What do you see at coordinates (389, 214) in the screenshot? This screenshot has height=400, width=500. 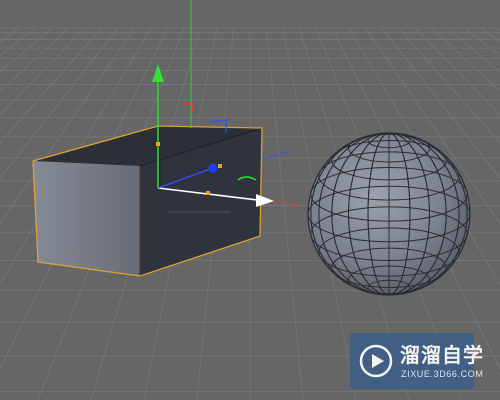 I see `sphere-object` at bounding box center [389, 214].